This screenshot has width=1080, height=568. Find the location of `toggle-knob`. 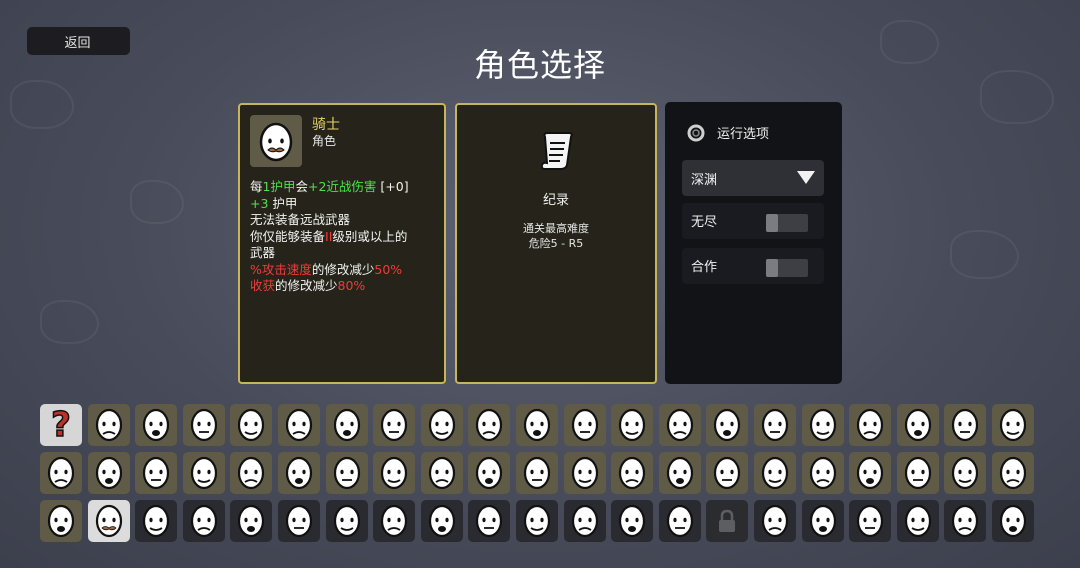

toggle-knob is located at coordinates (772, 223).